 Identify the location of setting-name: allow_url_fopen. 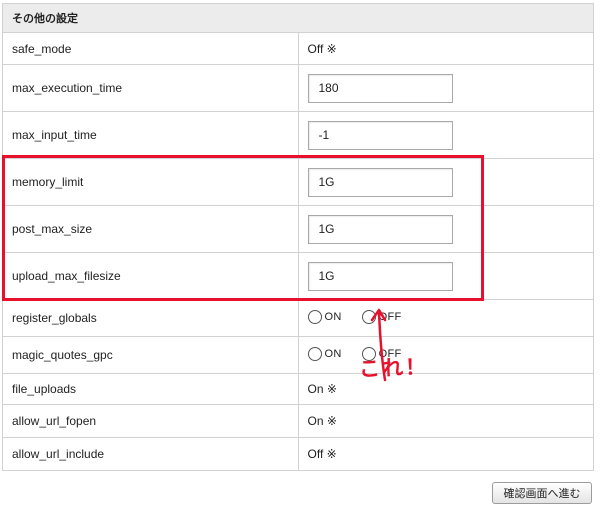
(150, 421).